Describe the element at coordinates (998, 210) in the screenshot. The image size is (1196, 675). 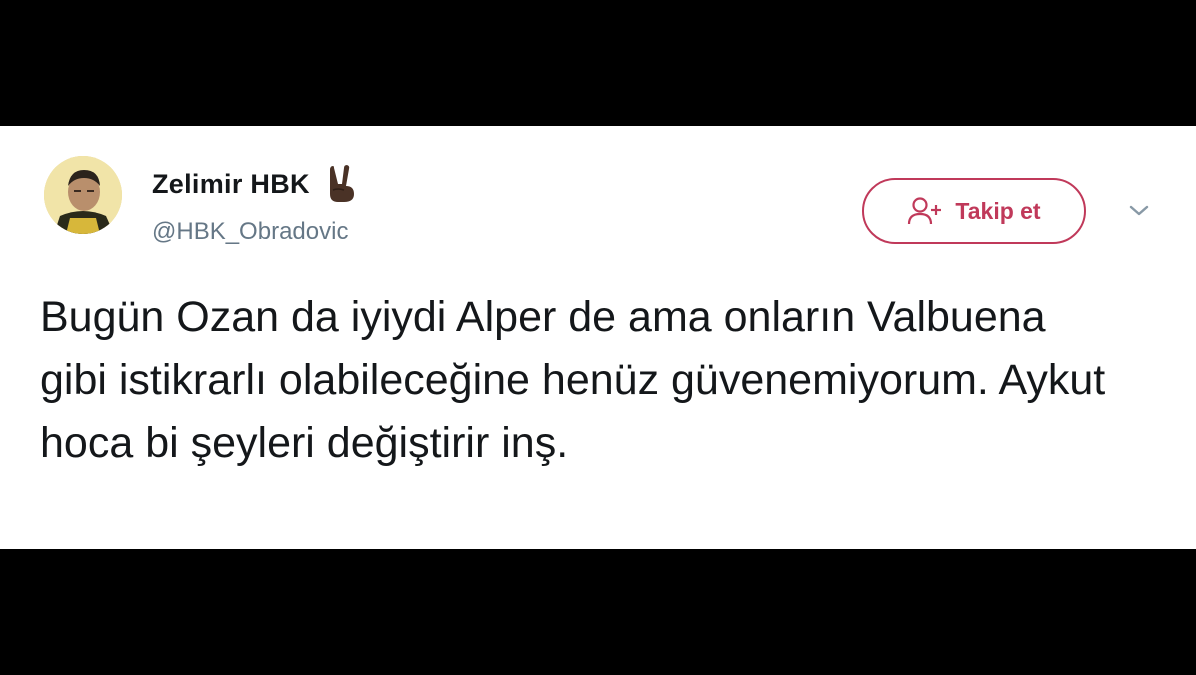
I see `follow-button-label: Takip et` at that location.